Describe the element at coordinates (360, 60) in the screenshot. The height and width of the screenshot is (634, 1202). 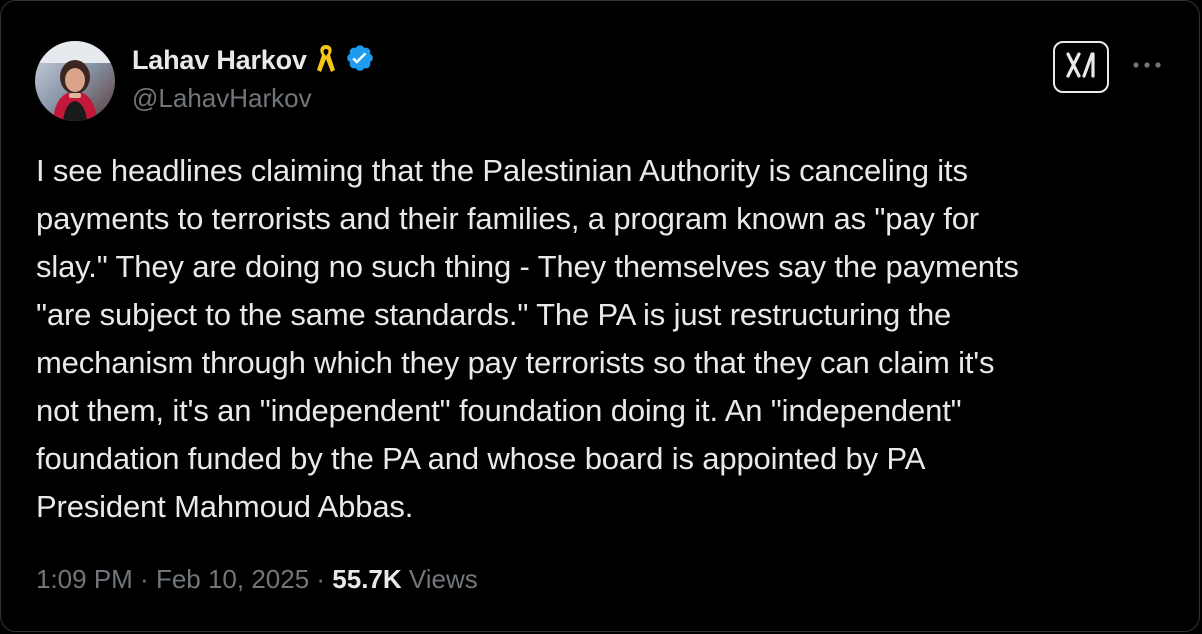
I see `verified-badge-icon` at that location.